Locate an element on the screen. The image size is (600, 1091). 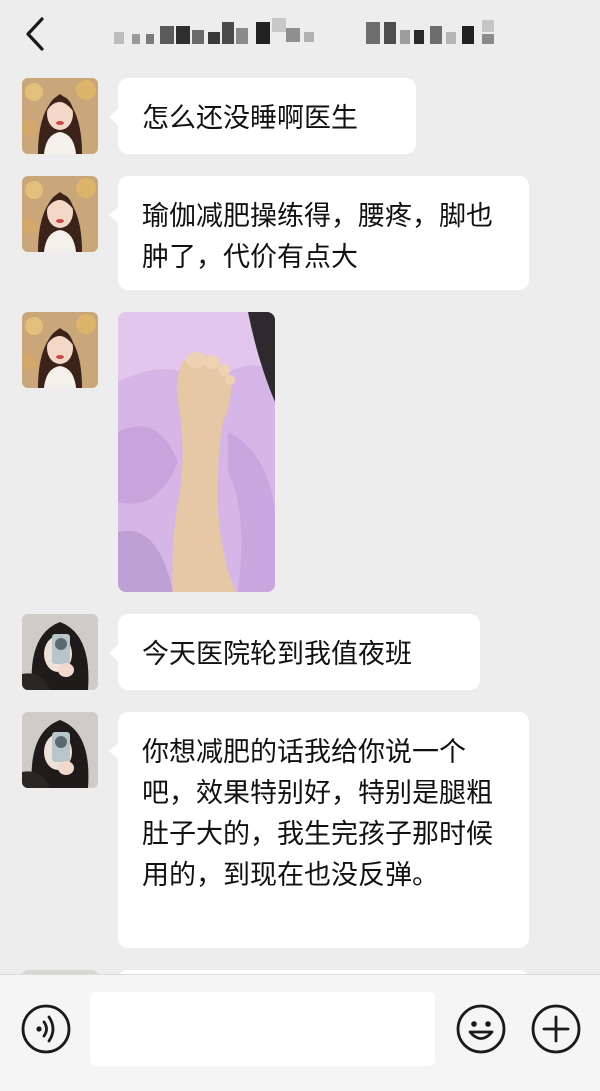
image-message is located at coordinates (196, 452).